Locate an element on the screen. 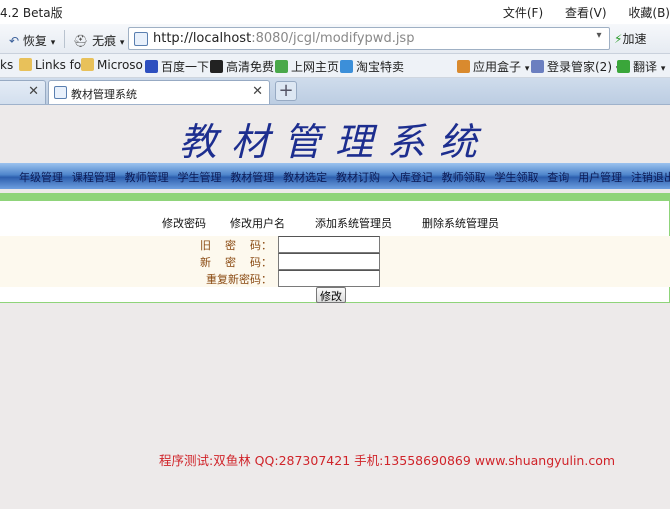 The width and height of the screenshot is (670, 509). subnav-add-admin: 添加系统管理员 is located at coordinates (353, 223).